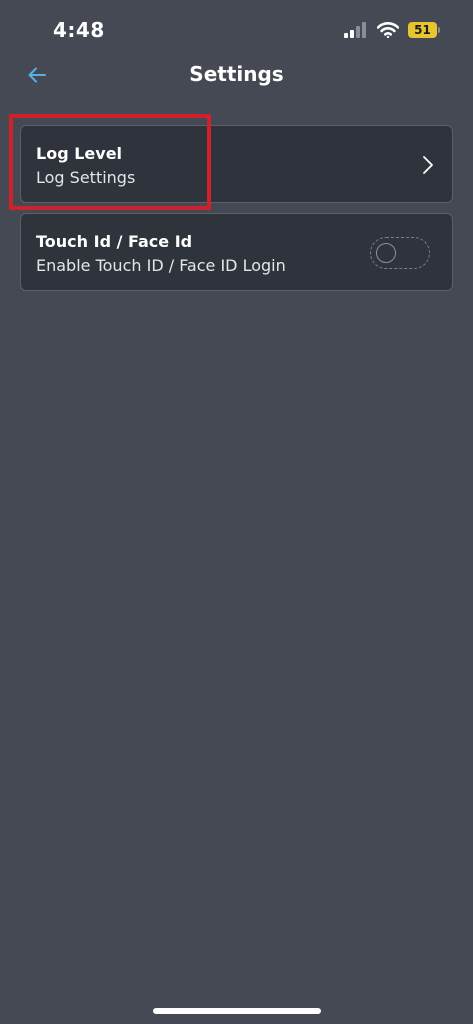  I want to click on touch-id-toggle, so click(400, 253).